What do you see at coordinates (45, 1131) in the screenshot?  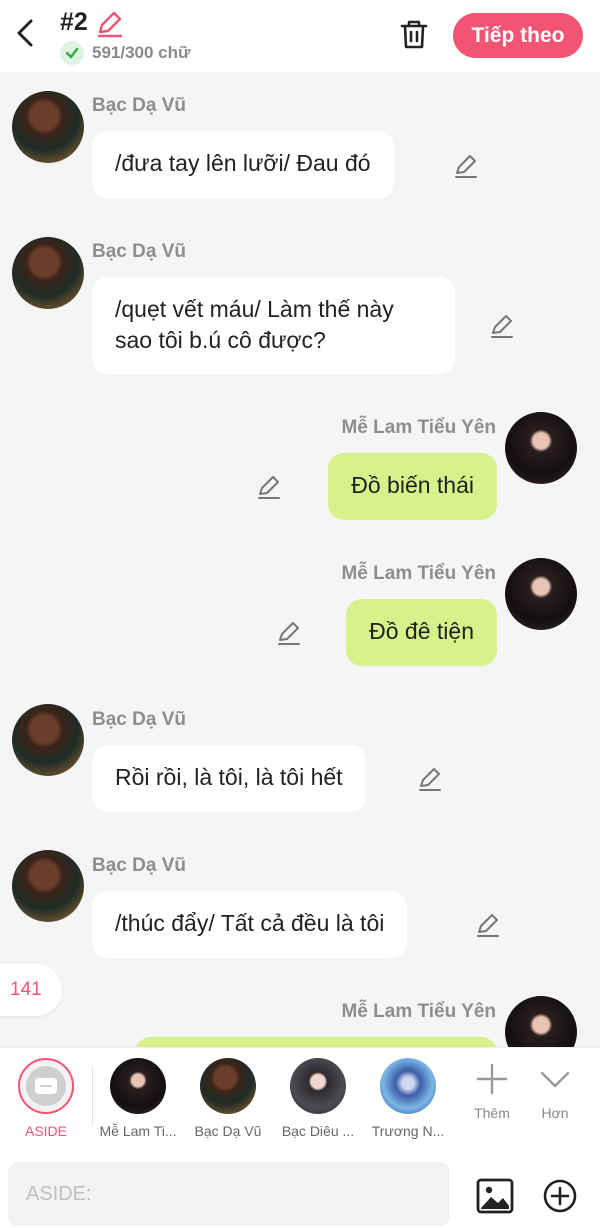 I see `character-name: ASIDE` at bounding box center [45, 1131].